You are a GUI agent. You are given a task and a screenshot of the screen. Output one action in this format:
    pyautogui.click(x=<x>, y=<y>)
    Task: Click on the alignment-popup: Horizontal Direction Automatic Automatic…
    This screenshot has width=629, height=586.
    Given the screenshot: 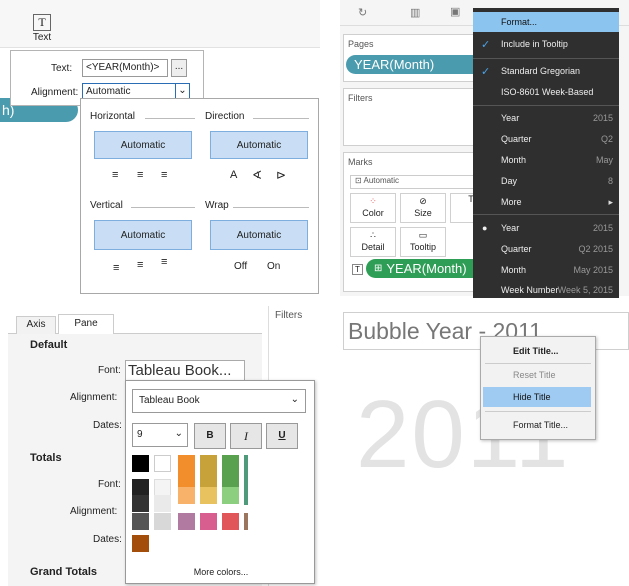 What is the action you would take?
    pyautogui.click(x=199, y=196)
    